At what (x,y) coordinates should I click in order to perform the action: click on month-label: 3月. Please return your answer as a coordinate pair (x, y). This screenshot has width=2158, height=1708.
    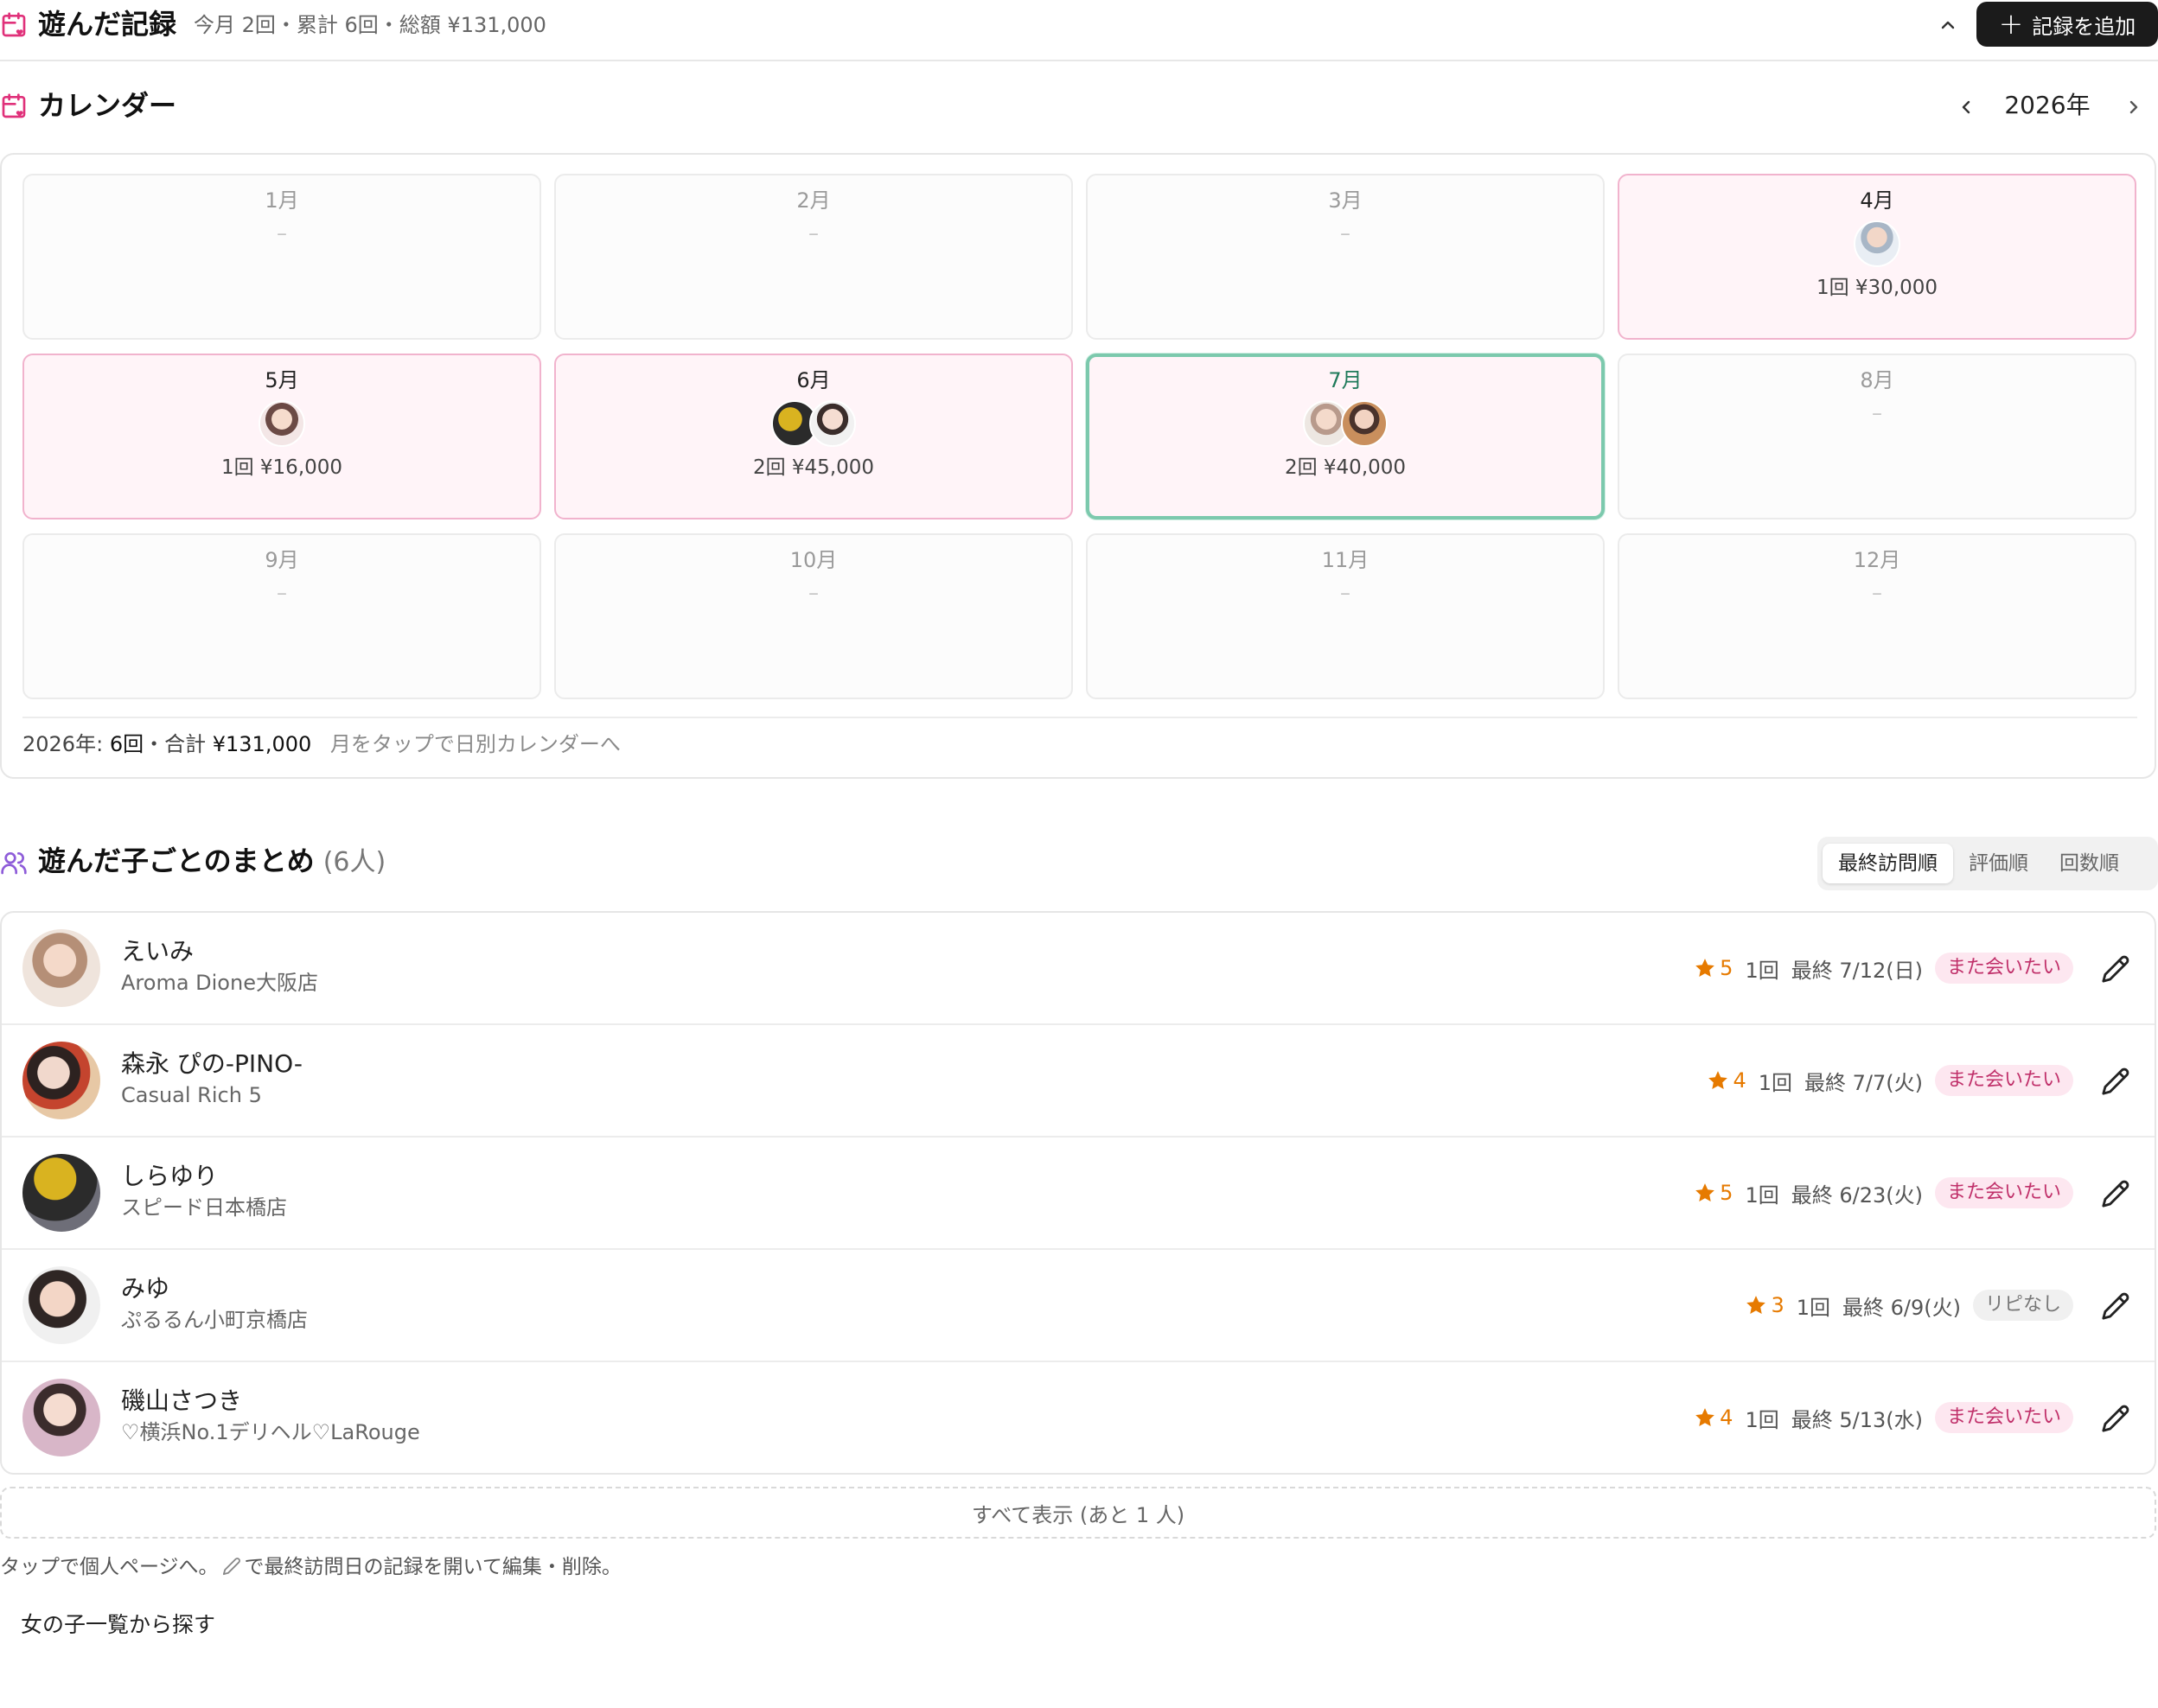
    Looking at the image, I should click on (1345, 200).